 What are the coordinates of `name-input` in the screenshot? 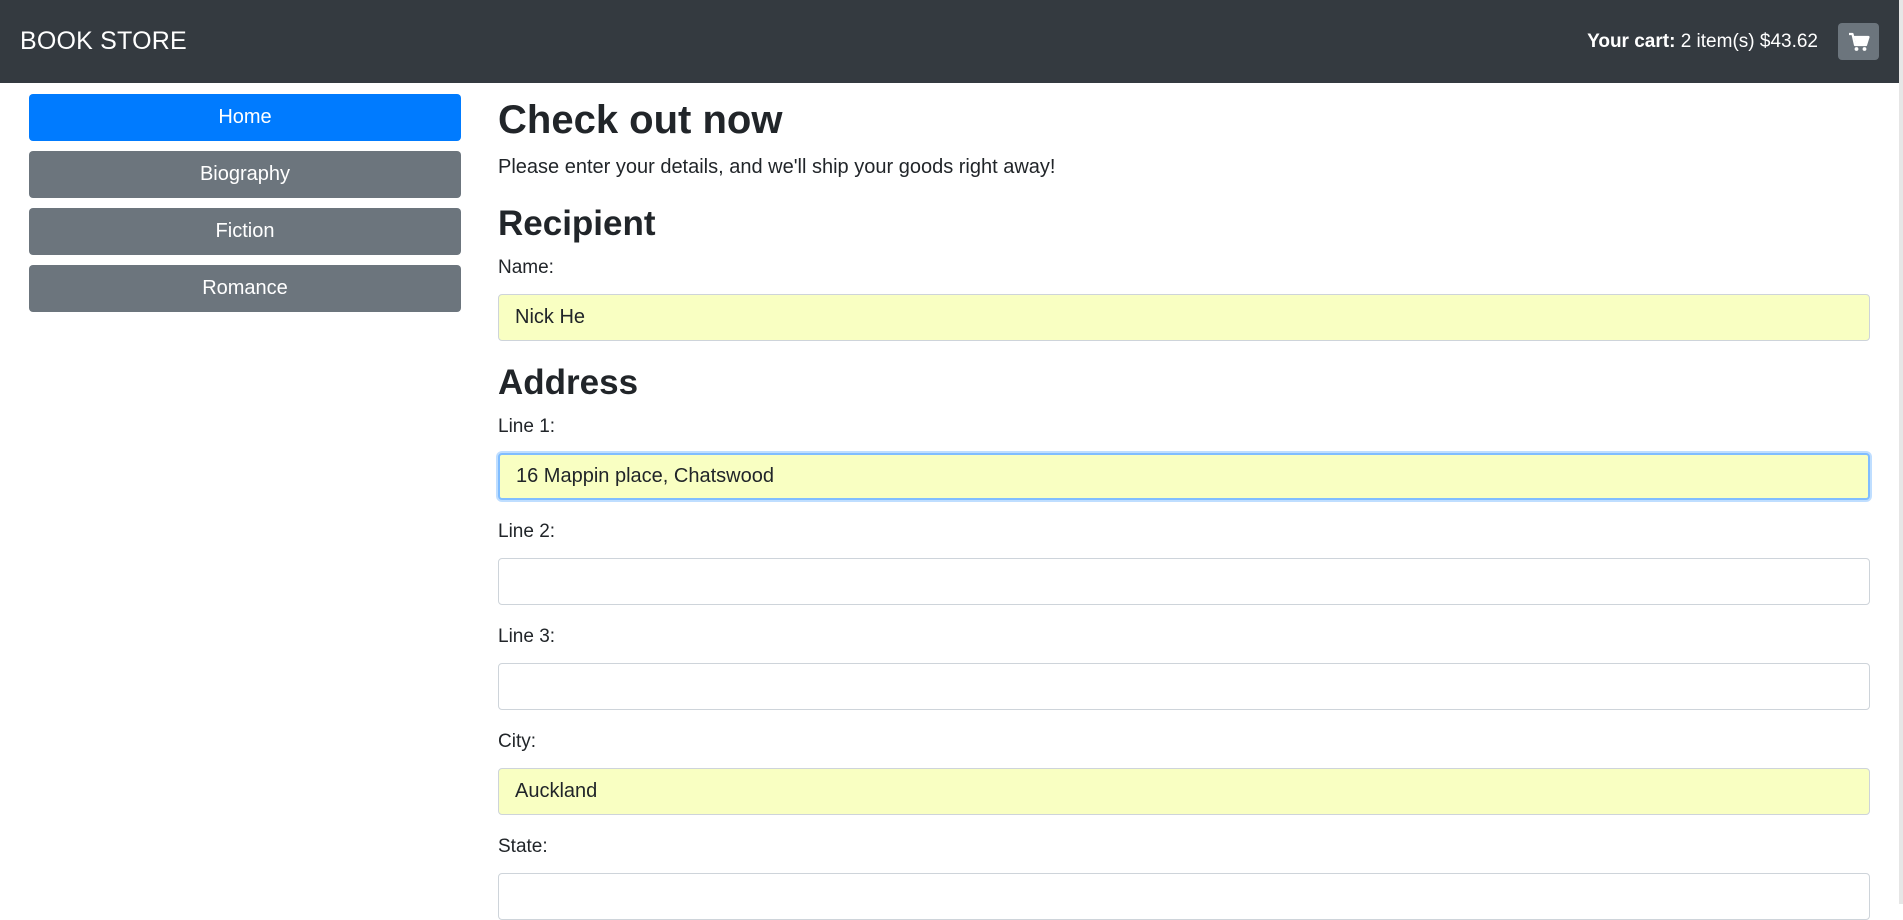 It's located at (1184, 317).